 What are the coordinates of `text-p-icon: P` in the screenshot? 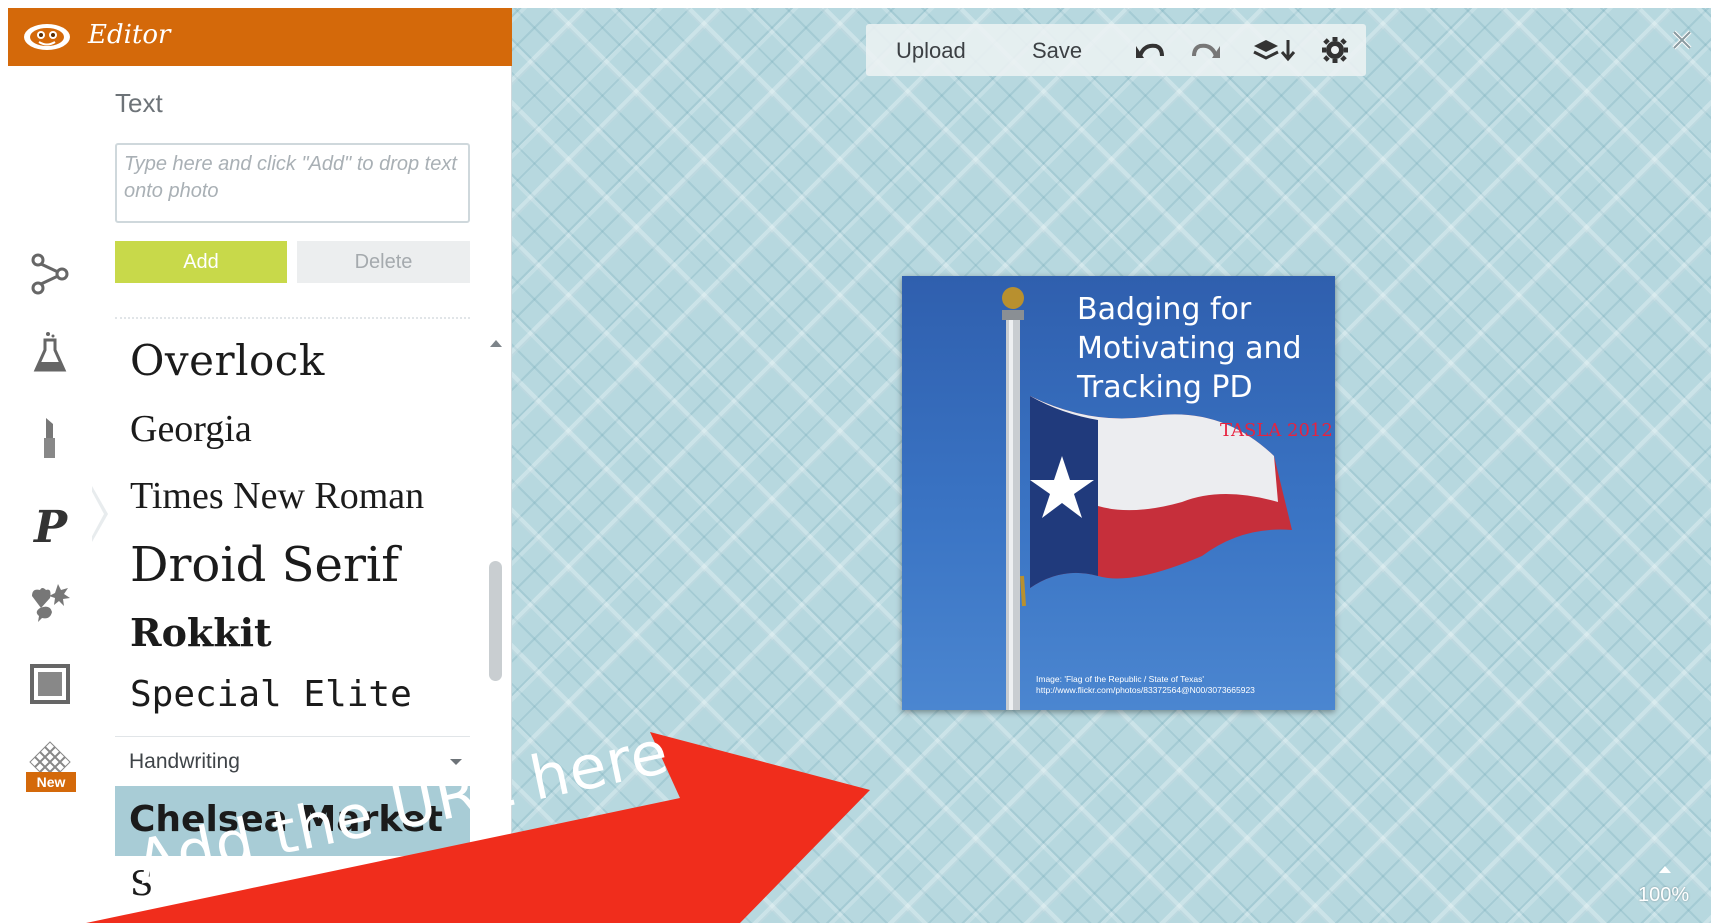 It's located at (50, 526).